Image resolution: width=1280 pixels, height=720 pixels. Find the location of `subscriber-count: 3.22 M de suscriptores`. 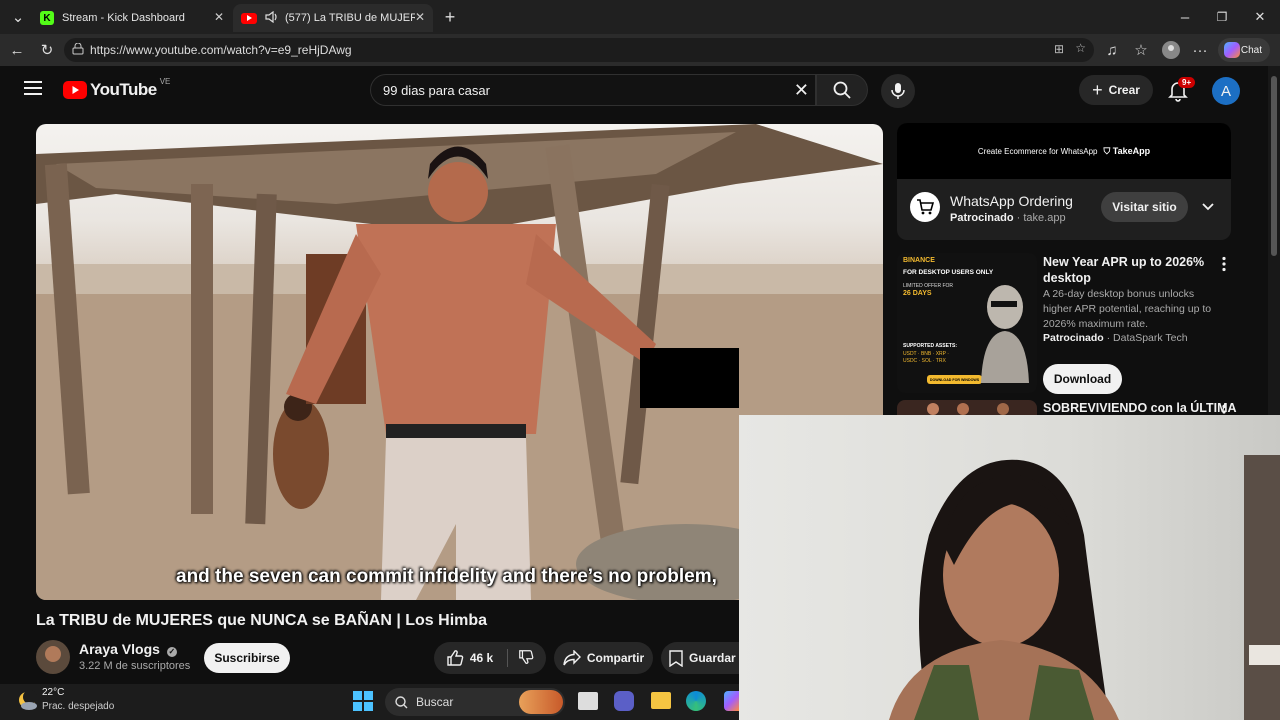

subscriber-count: 3.22 M de suscriptores is located at coordinates (135, 666).